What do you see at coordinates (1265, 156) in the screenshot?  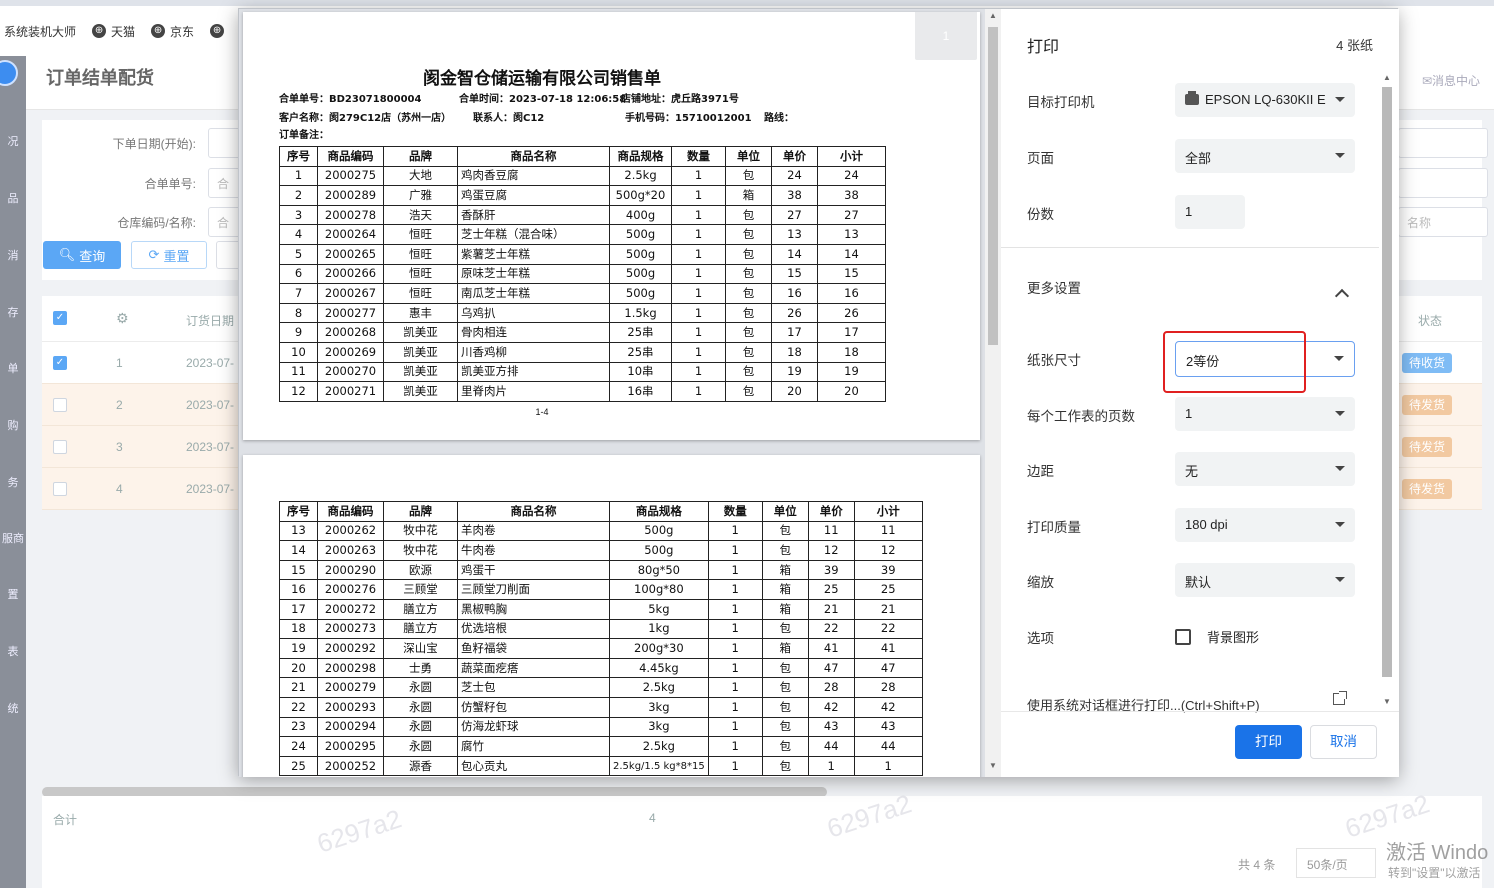 I see `pages-select: 全部` at bounding box center [1265, 156].